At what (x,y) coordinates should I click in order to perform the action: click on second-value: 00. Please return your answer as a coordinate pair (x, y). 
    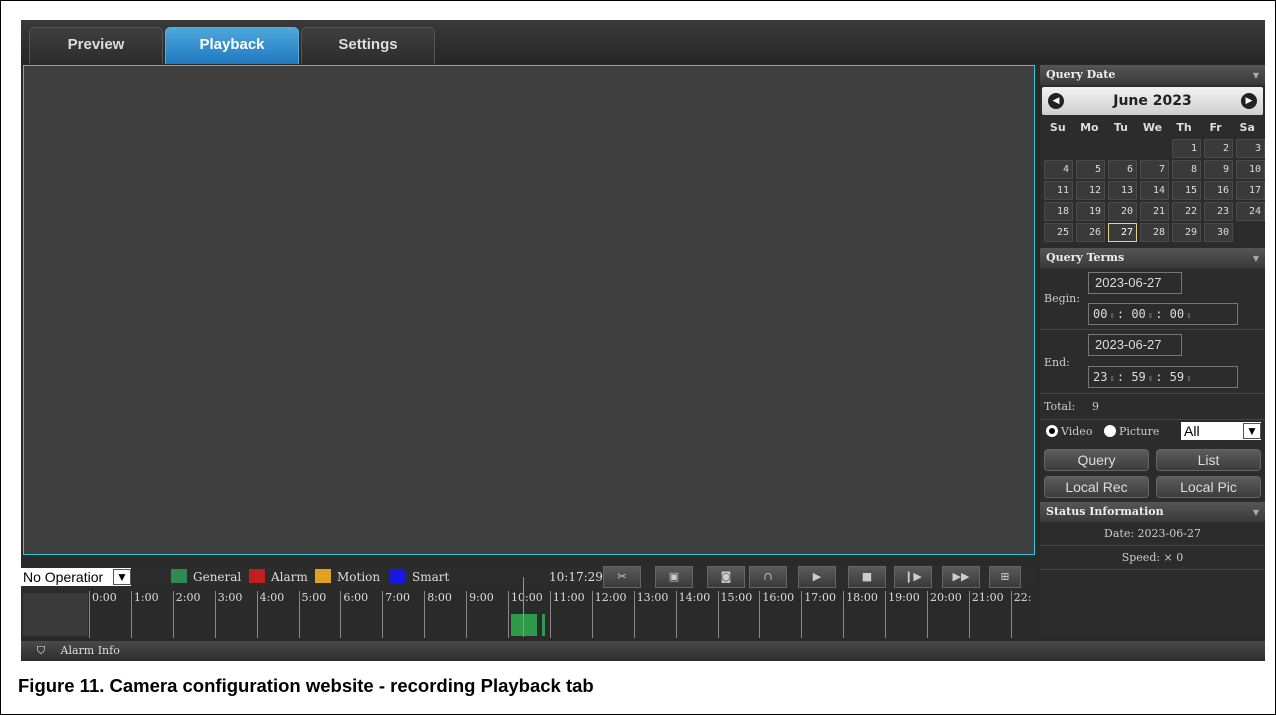
    Looking at the image, I should click on (1177, 314).